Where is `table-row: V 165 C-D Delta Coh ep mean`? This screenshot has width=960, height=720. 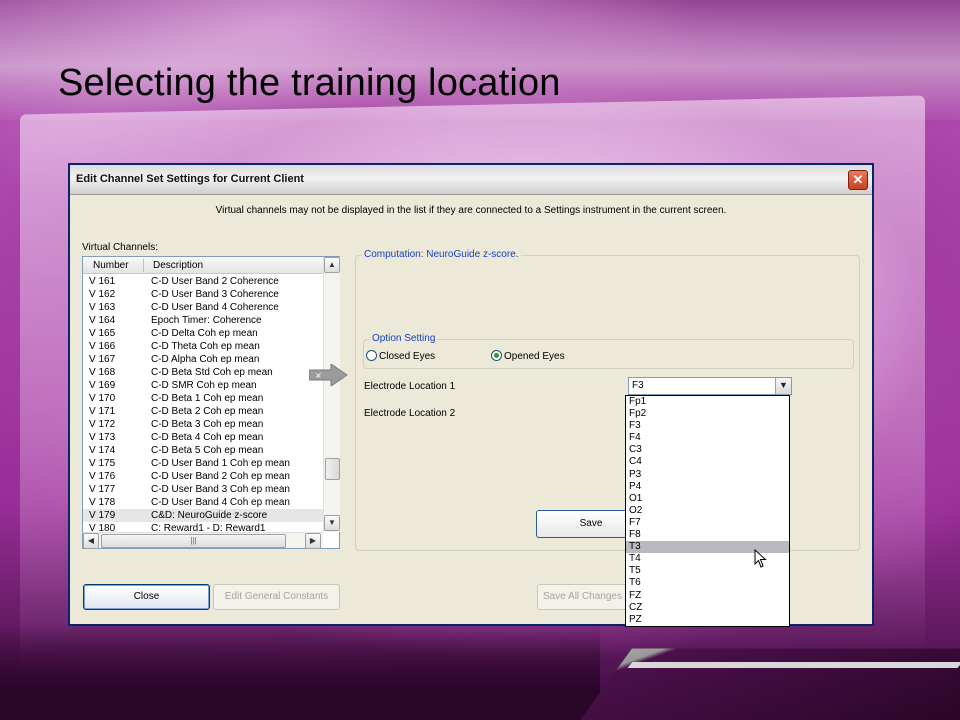
table-row: V 165 C-D Delta Coh ep mean is located at coordinates (203, 333).